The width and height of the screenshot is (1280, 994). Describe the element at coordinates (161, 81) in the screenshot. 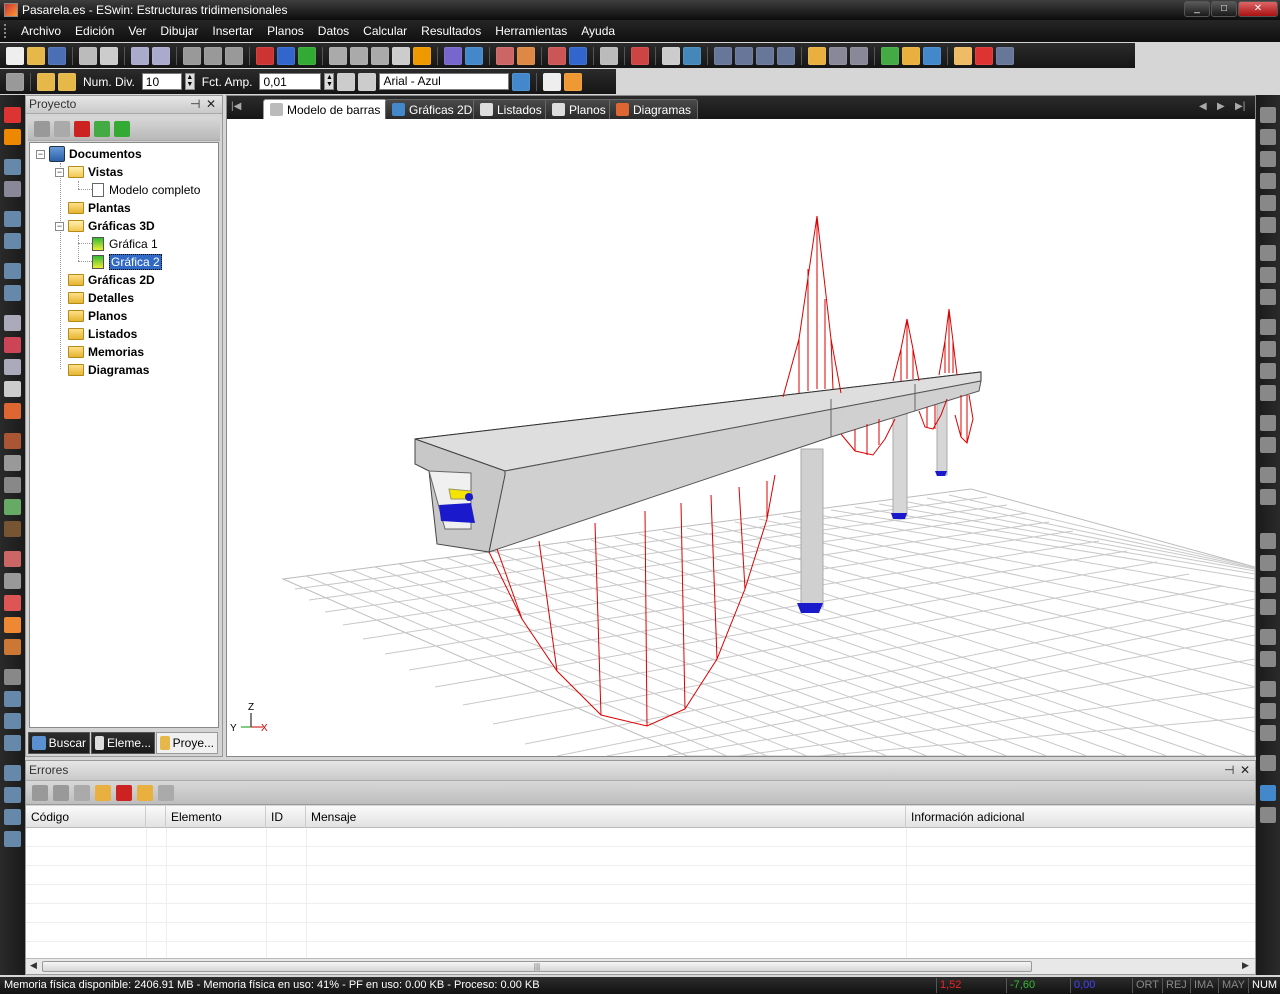

I see `num-div-input` at that location.